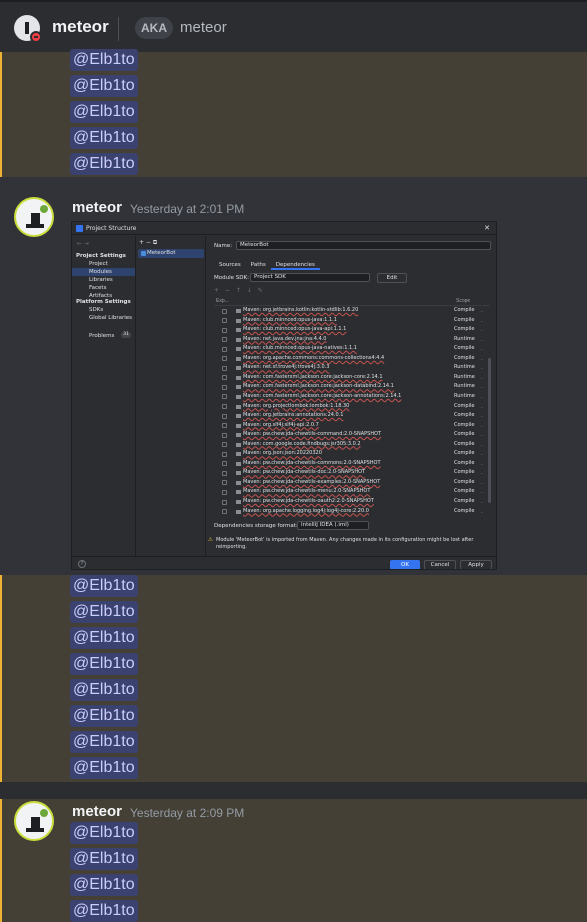  What do you see at coordinates (103, 272) in the screenshot?
I see `nav-item: Modules` at bounding box center [103, 272].